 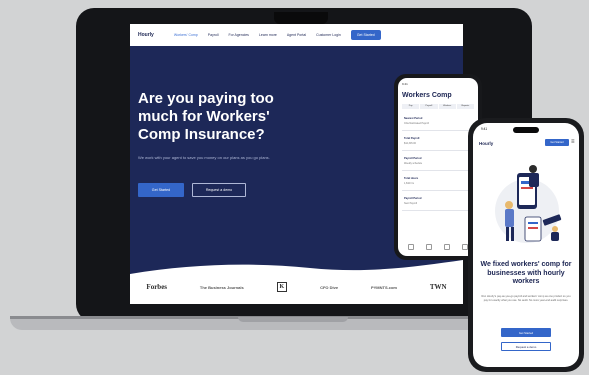 What do you see at coordinates (383, 287) in the screenshot?
I see `pymnts-logo: PYMNTS.com` at bounding box center [383, 287].